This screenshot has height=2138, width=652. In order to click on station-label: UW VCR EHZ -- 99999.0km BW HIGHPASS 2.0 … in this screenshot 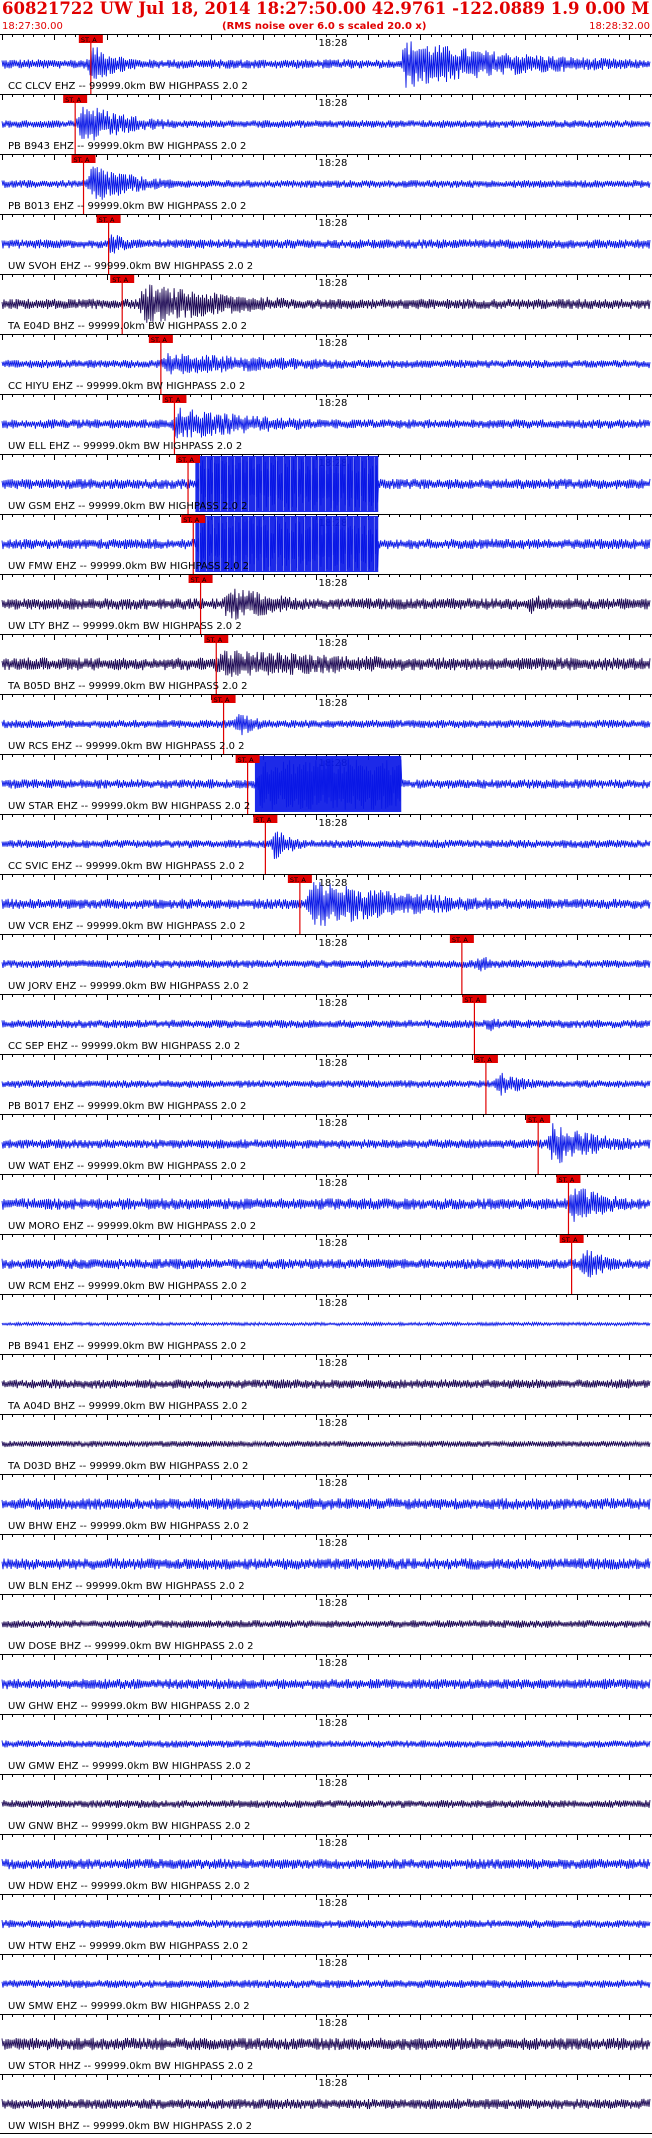, I will do `click(127, 926)`.